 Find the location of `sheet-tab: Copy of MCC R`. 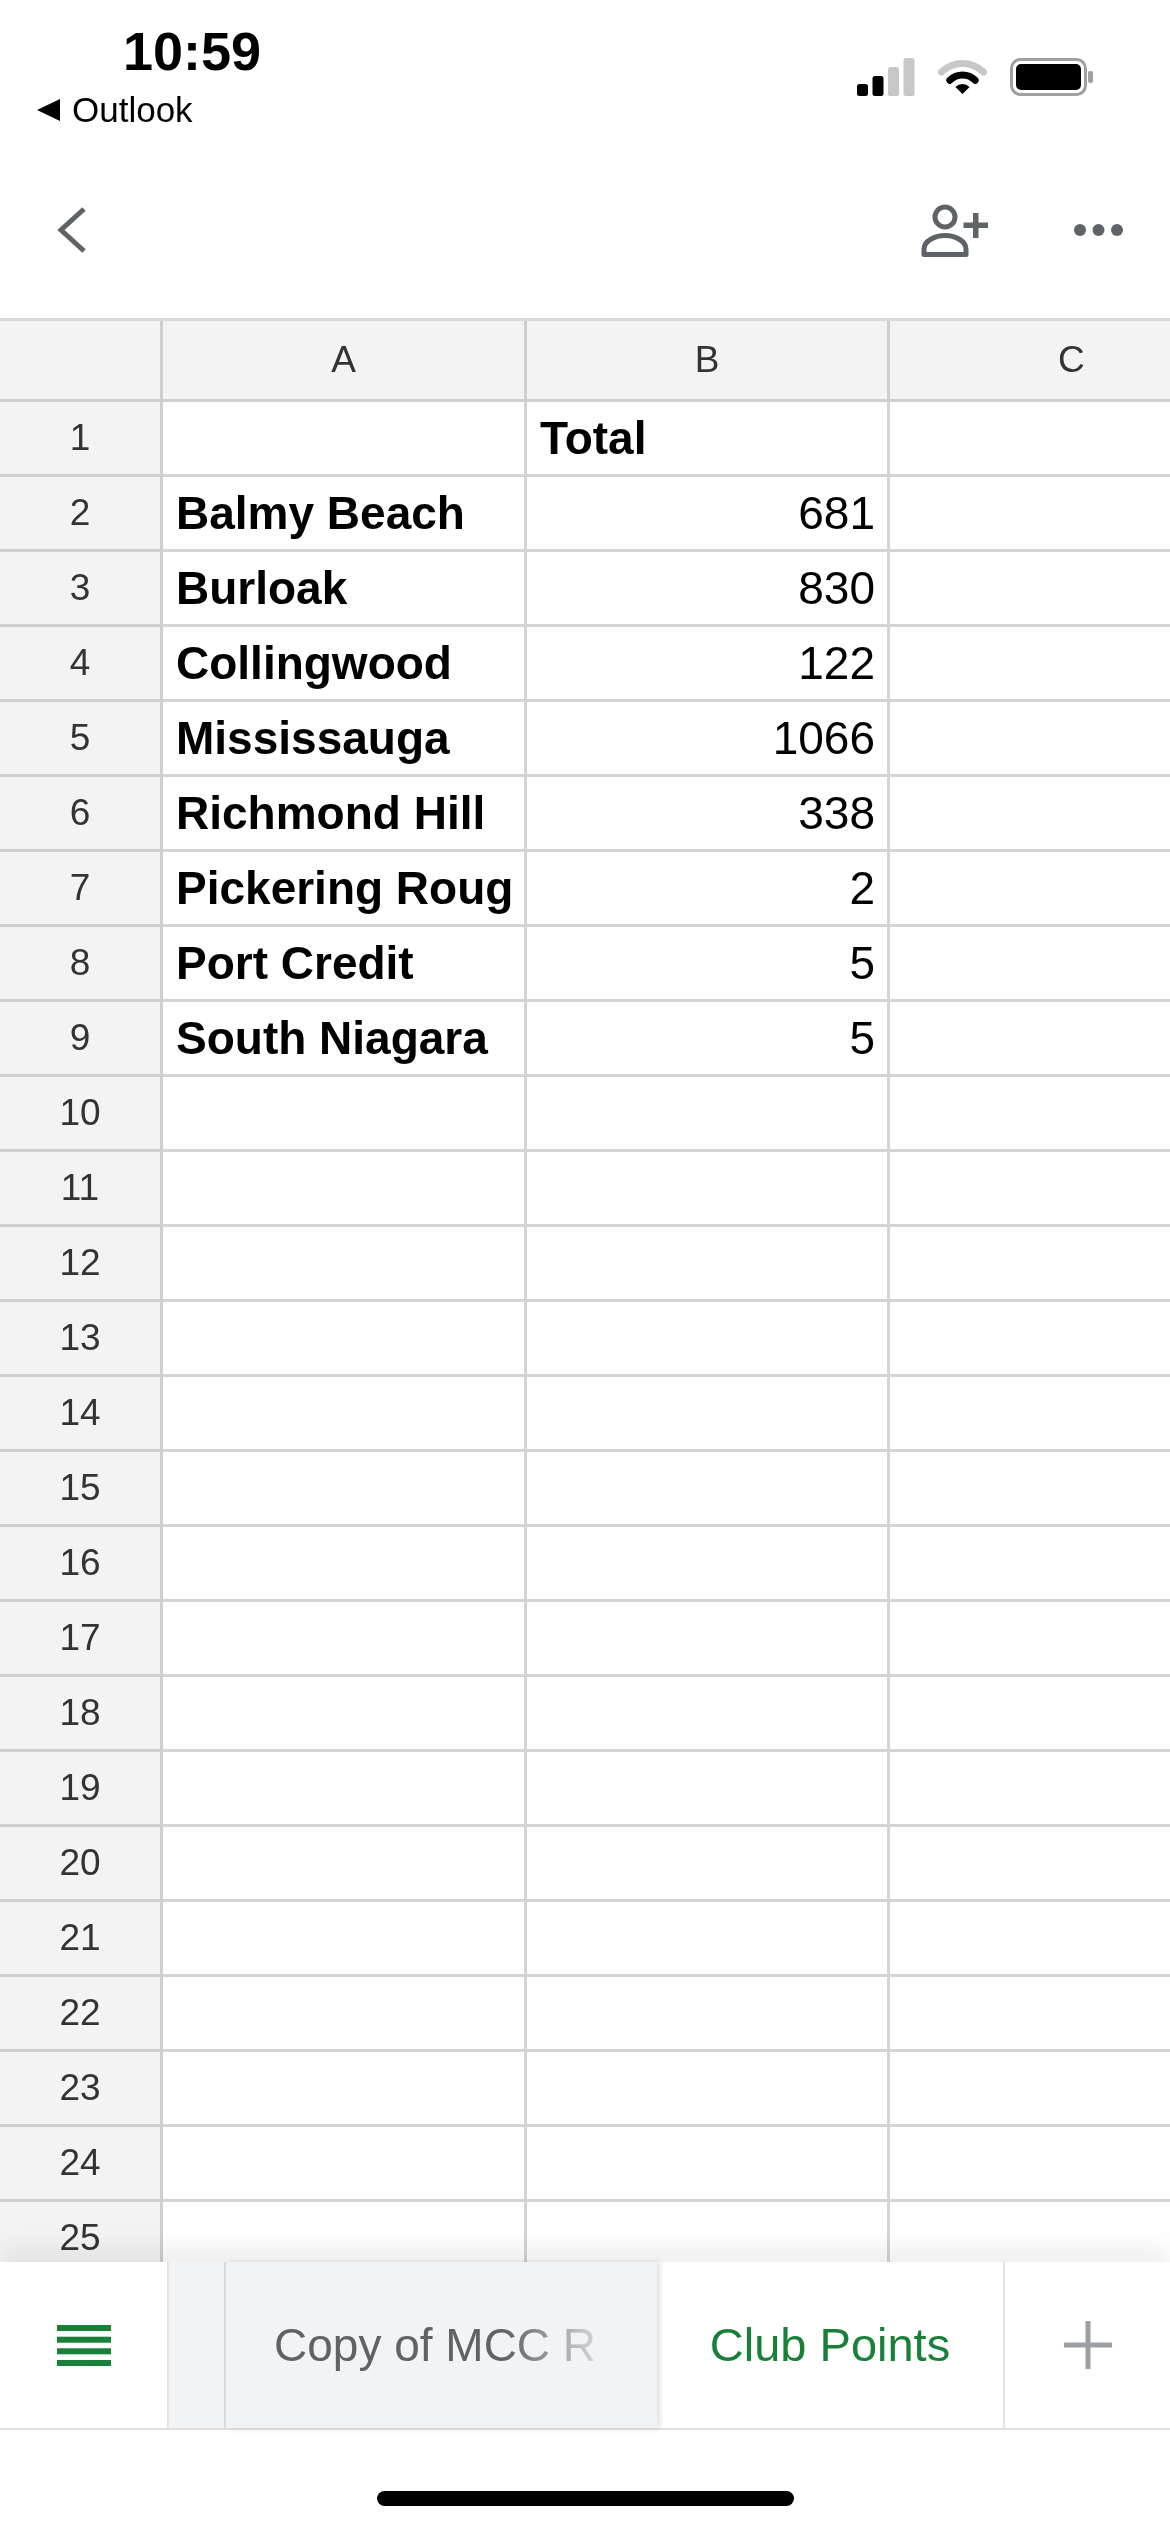

sheet-tab: Copy of MCC R is located at coordinates (441, 2345).